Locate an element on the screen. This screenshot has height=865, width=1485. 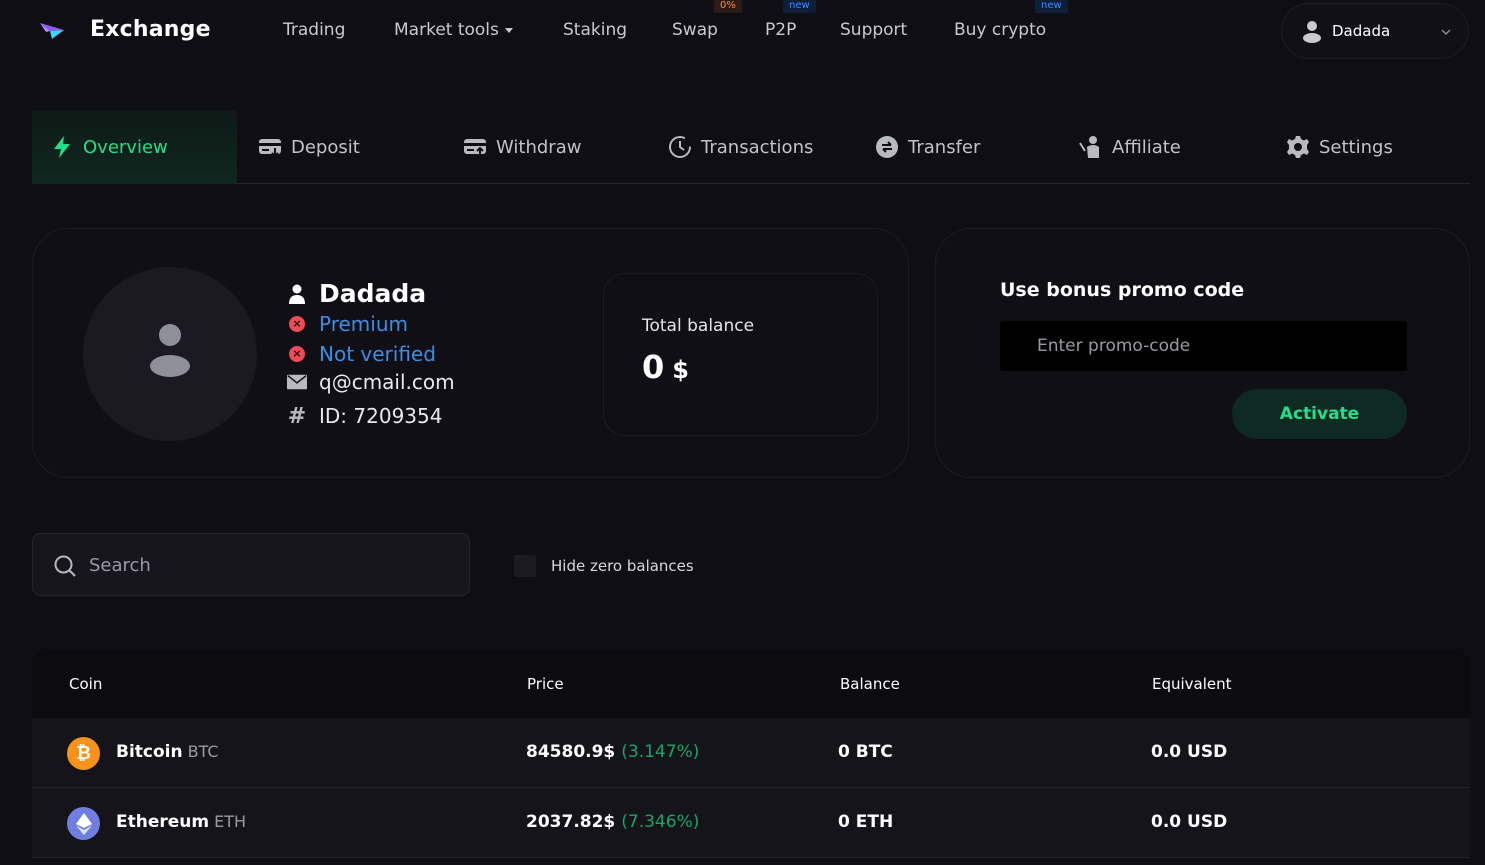
profile-id: ID: 7209354 is located at coordinates (381, 416).